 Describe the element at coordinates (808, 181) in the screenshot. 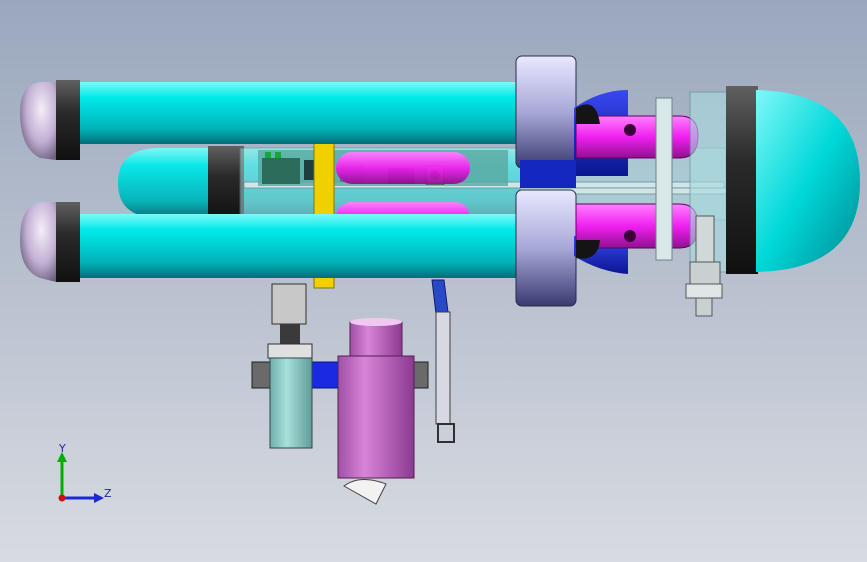

I see `front-dome` at that location.